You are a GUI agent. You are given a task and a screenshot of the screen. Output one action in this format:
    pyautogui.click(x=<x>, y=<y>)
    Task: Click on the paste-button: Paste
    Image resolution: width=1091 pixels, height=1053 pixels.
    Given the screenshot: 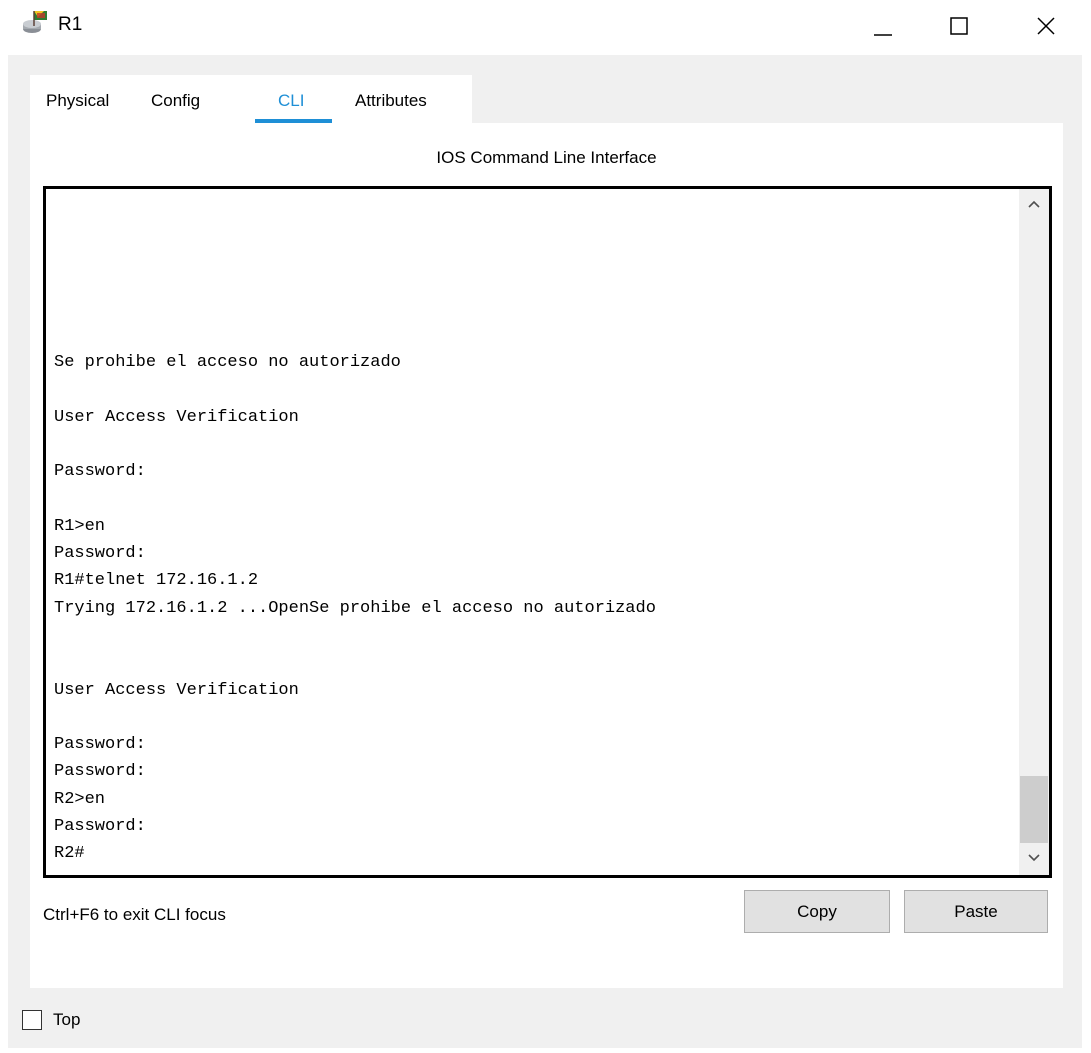 What is the action you would take?
    pyautogui.click(x=976, y=911)
    